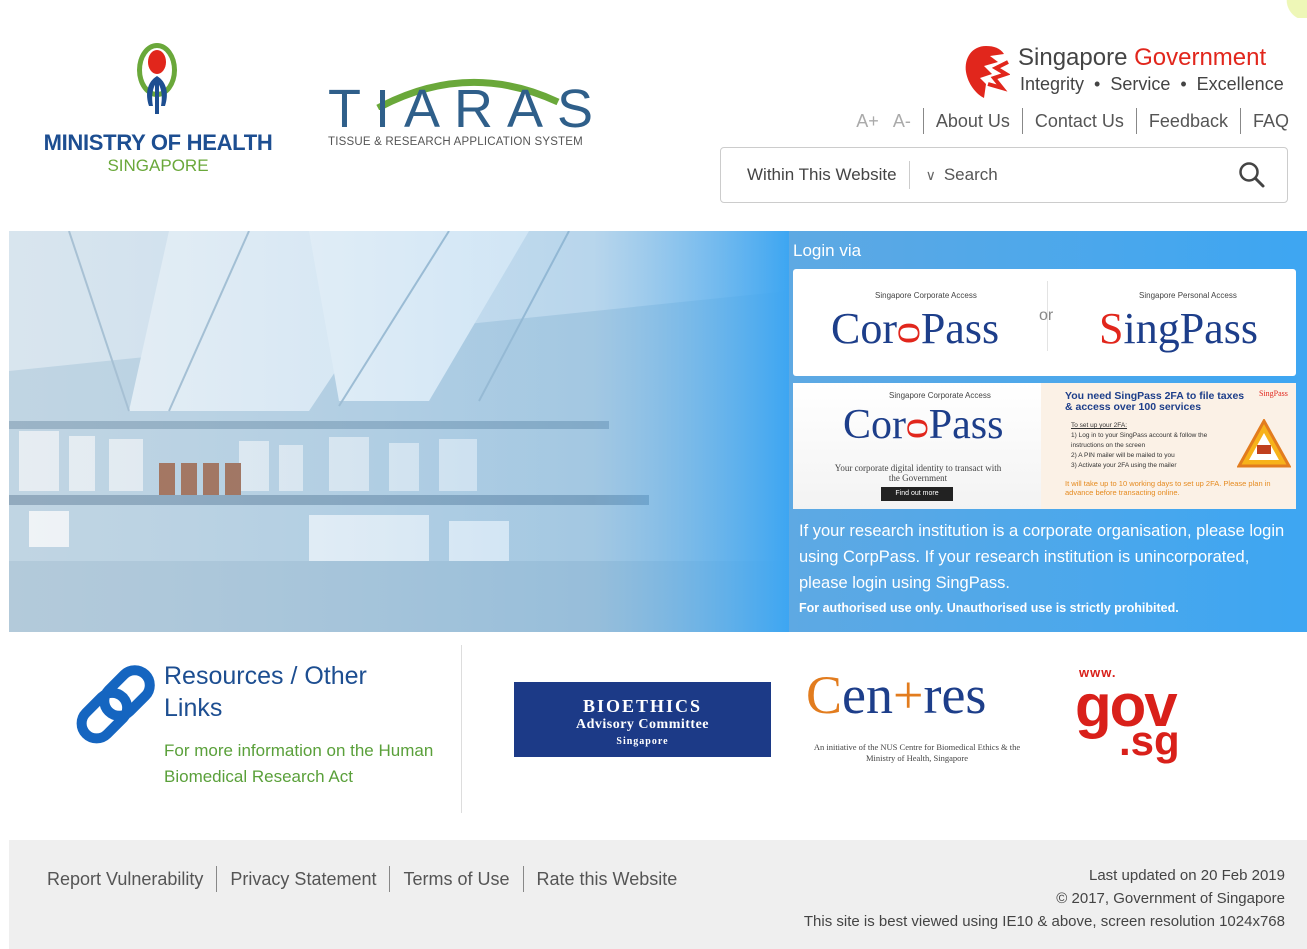 The width and height of the screenshot is (1307, 949). What do you see at coordinates (1124, 465) in the screenshot?
I see `ad-step: 3) Activate your 2FA using the mailer` at bounding box center [1124, 465].